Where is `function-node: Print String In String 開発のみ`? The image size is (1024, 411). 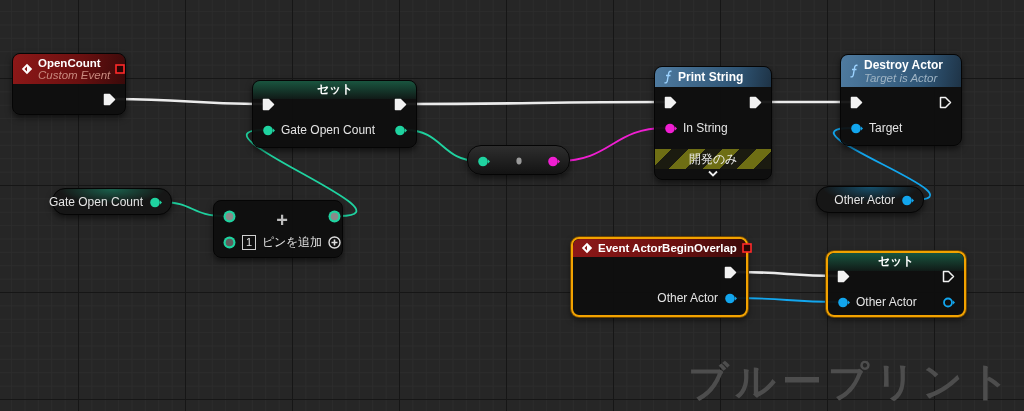 function-node: Print String In String 開発のみ is located at coordinates (713, 123).